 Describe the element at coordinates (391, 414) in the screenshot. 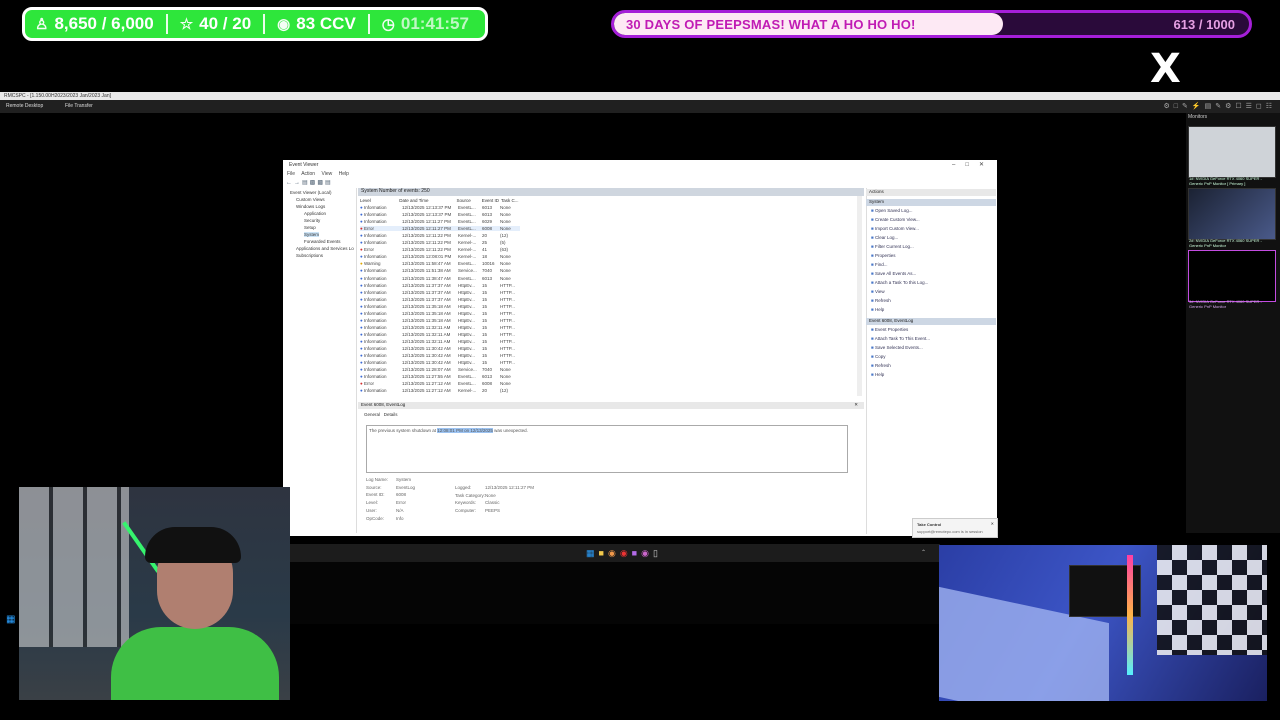

I see `tab-details: Details` at that location.